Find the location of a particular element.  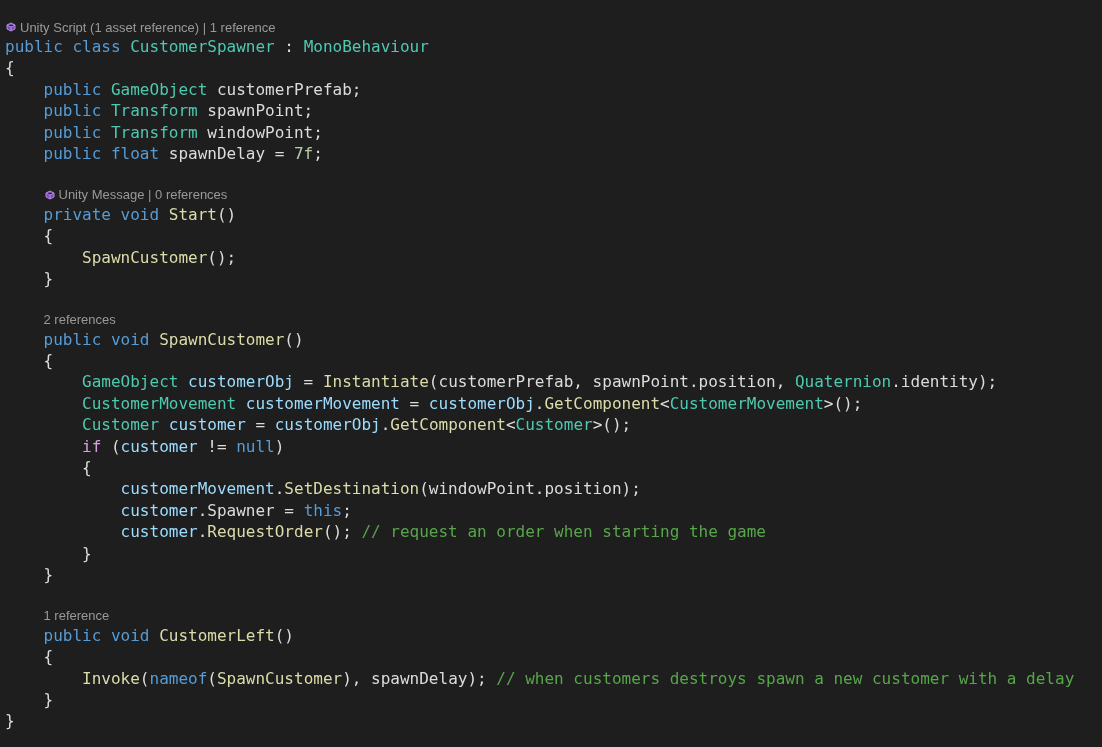

code-line: GameObject customerObj = Instantiate(customerPrefab, spawnPoint.position, Quaternion.identity); is located at coordinates (539, 382).